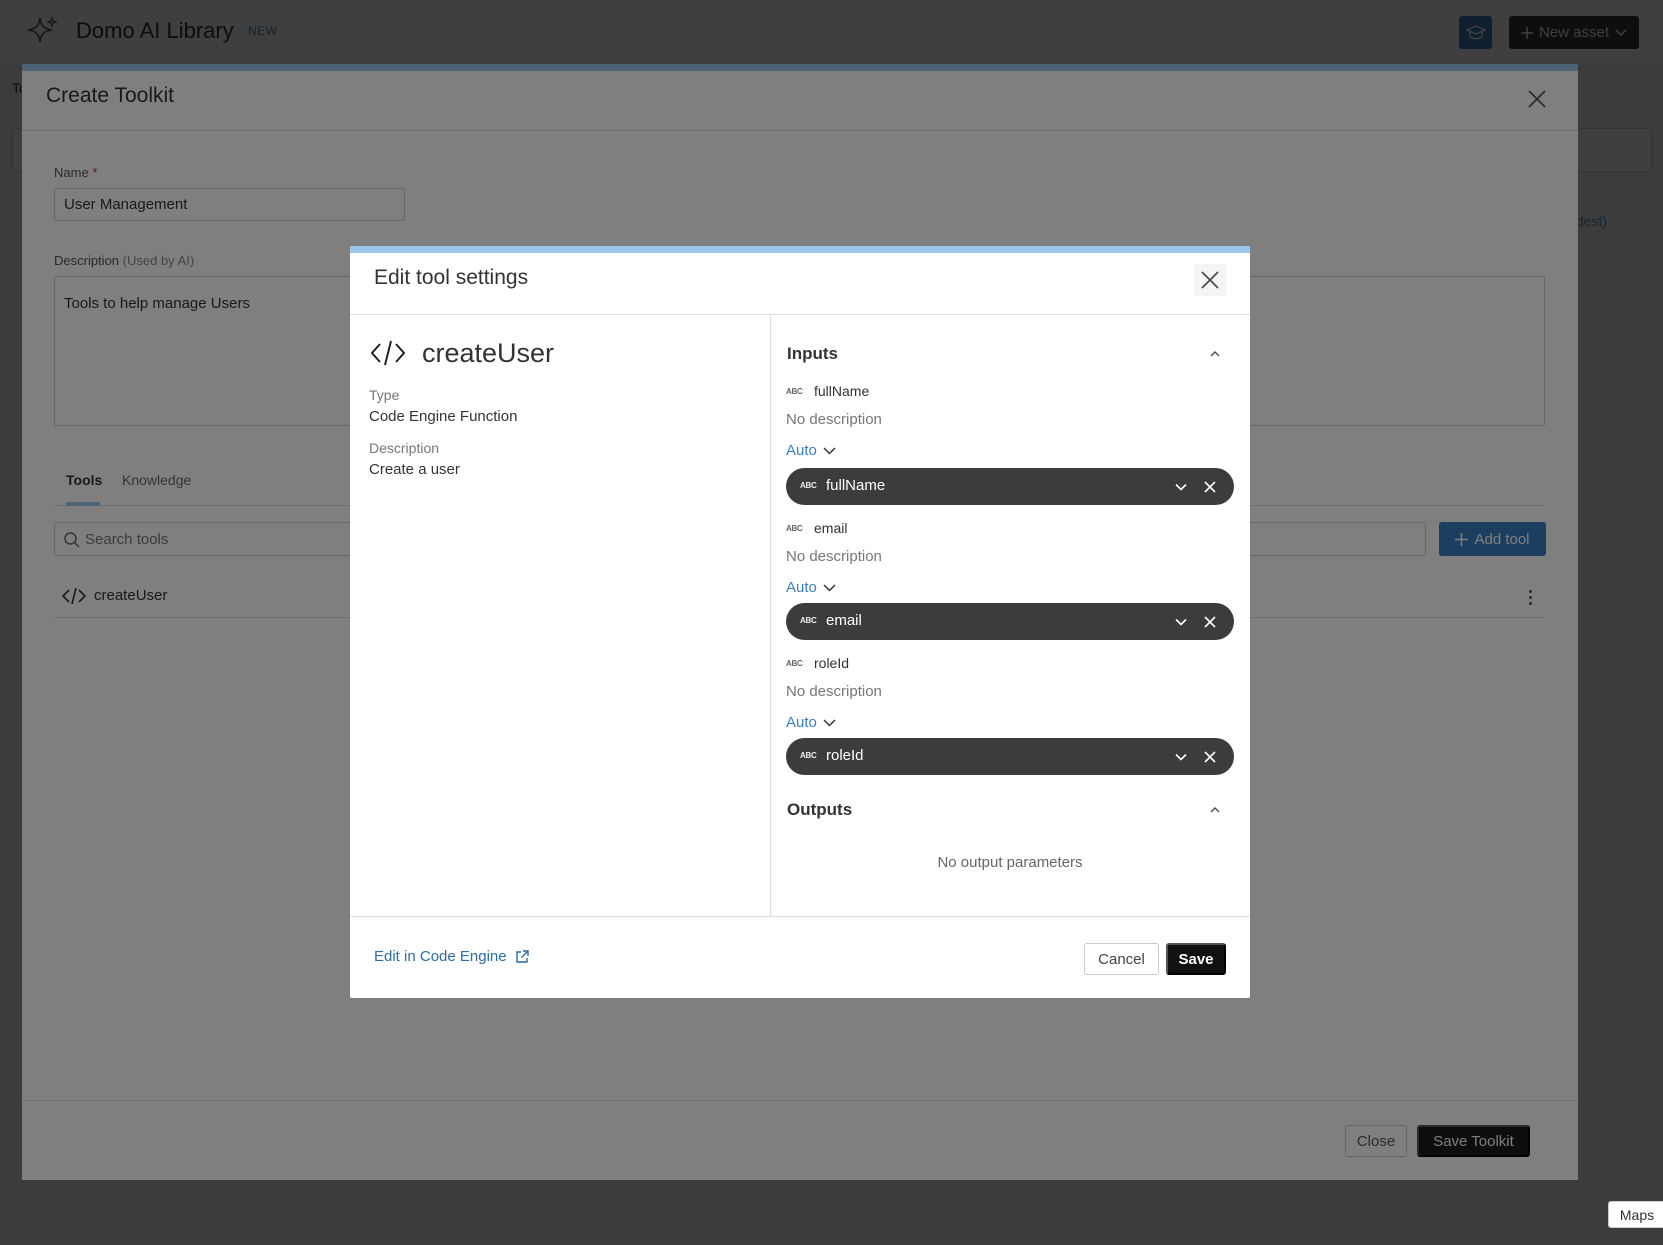  Describe the element at coordinates (820, 809) in the screenshot. I see `outputs-section-title: Outputs` at that location.